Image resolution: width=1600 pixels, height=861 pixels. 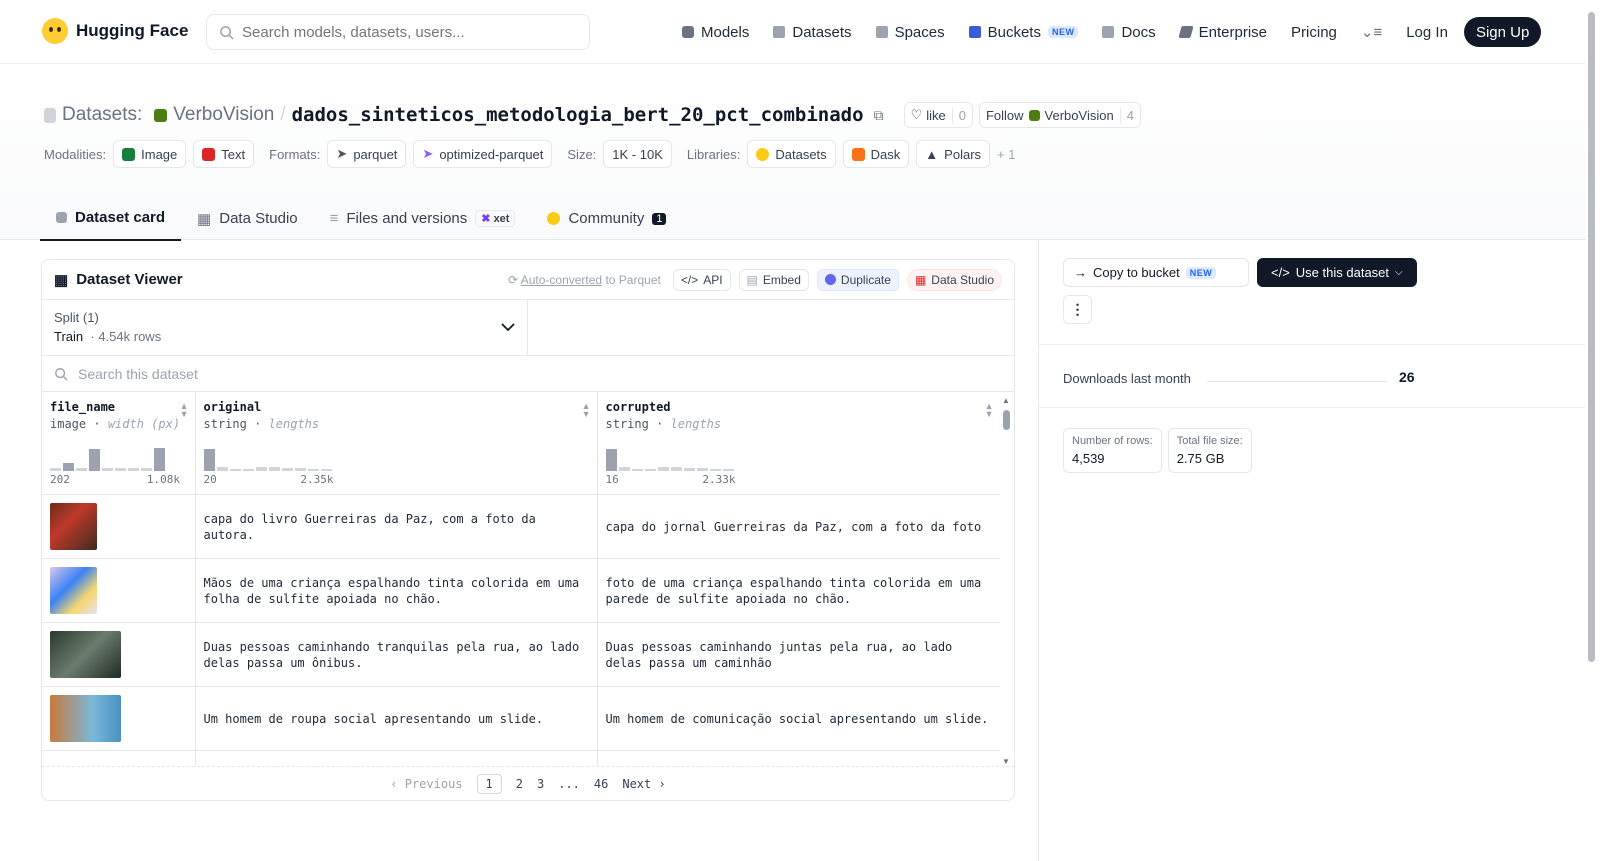 I want to click on nav-datasets: Datasets, so click(x=812, y=32).